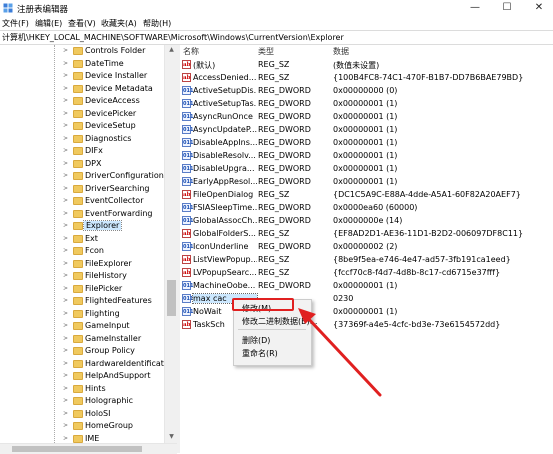 The image size is (553, 454). I want to click on tree-item: > Diagnostics, so click(85, 139).